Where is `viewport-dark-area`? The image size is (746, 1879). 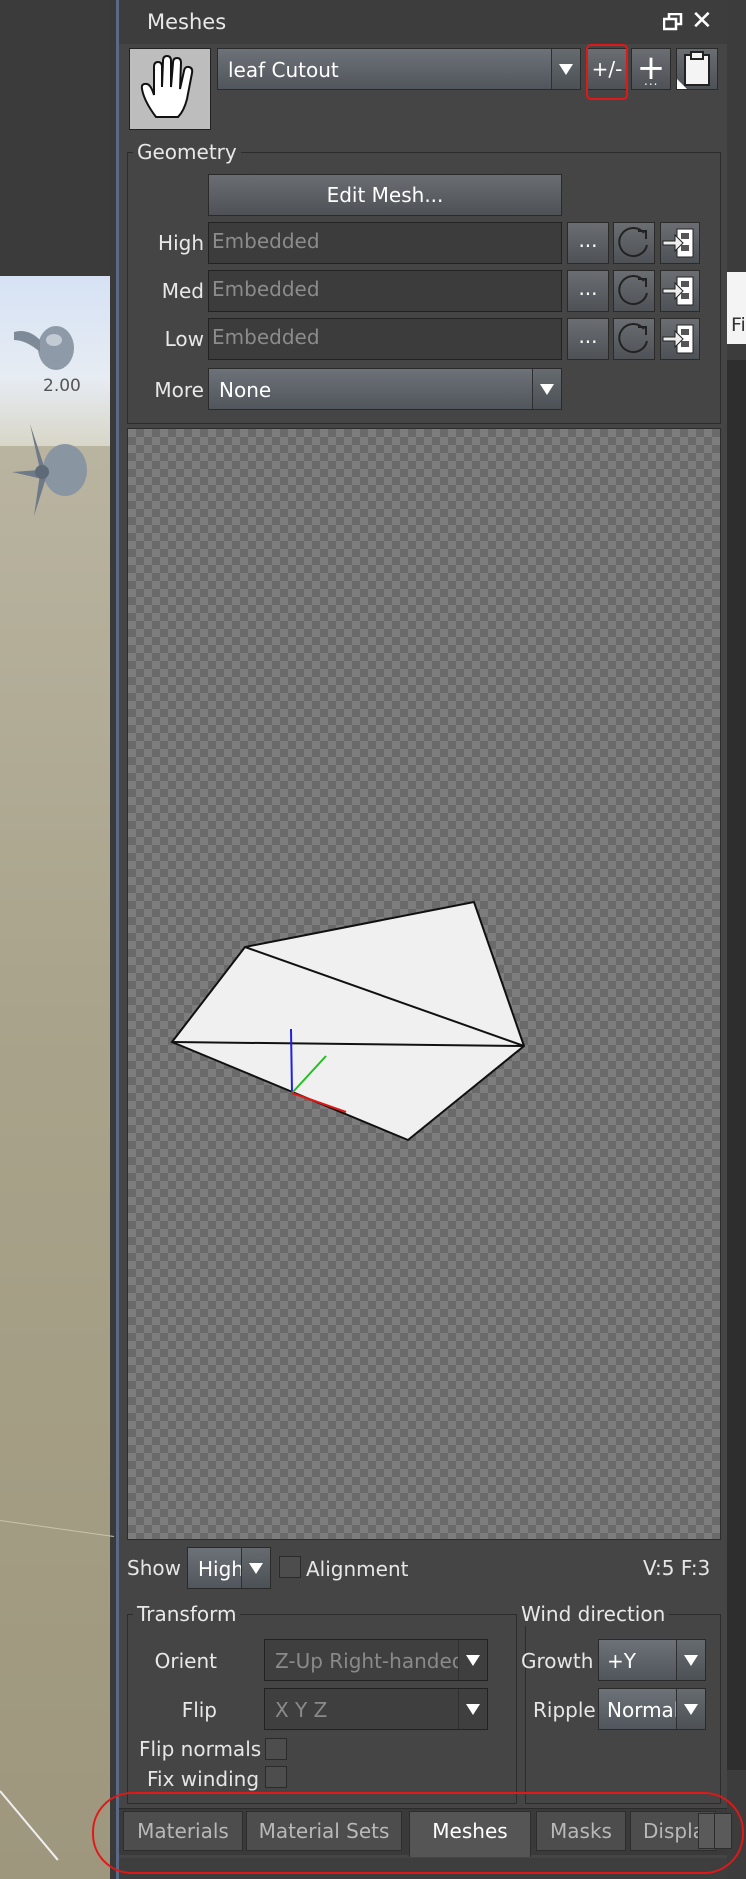 viewport-dark-area is located at coordinates (55, 138).